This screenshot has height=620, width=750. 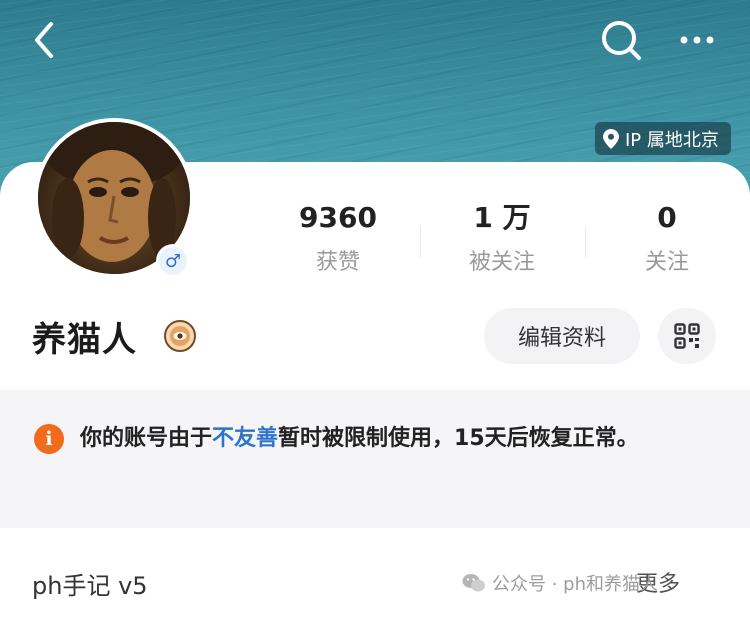 What do you see at coordinates (90, 586) in the screenshot?
I see `notes-section-title: ph手记 v5` at bounding box center [90, 586].